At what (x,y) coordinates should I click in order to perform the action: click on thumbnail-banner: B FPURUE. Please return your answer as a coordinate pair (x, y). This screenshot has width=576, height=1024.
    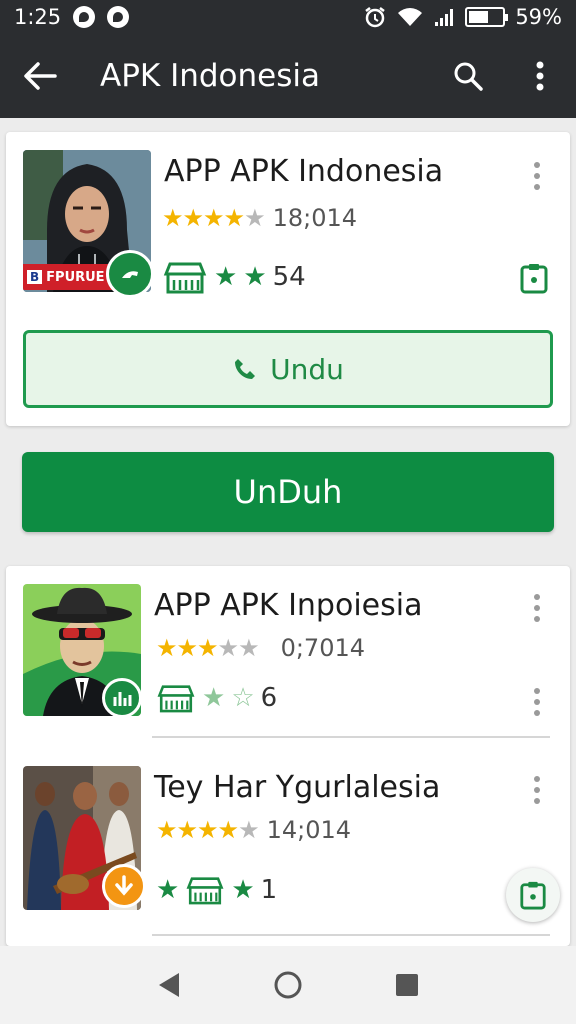
    Looking at the image, I should click on (71, 277).